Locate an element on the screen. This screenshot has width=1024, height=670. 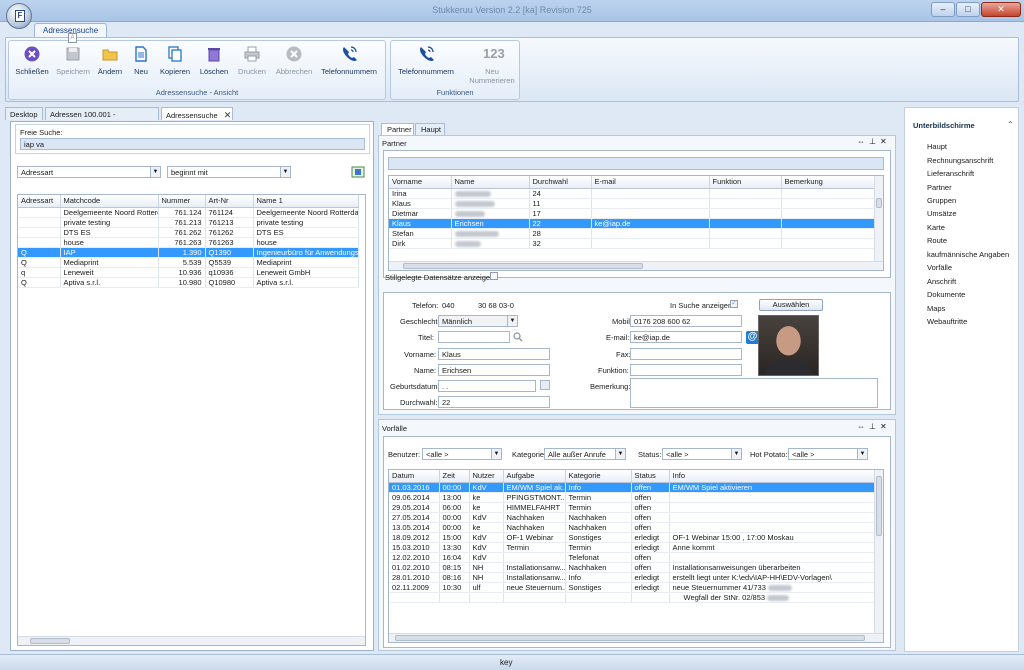
filter-mode-select: beginnt mit ▼ is located at coordinates (229, 172).